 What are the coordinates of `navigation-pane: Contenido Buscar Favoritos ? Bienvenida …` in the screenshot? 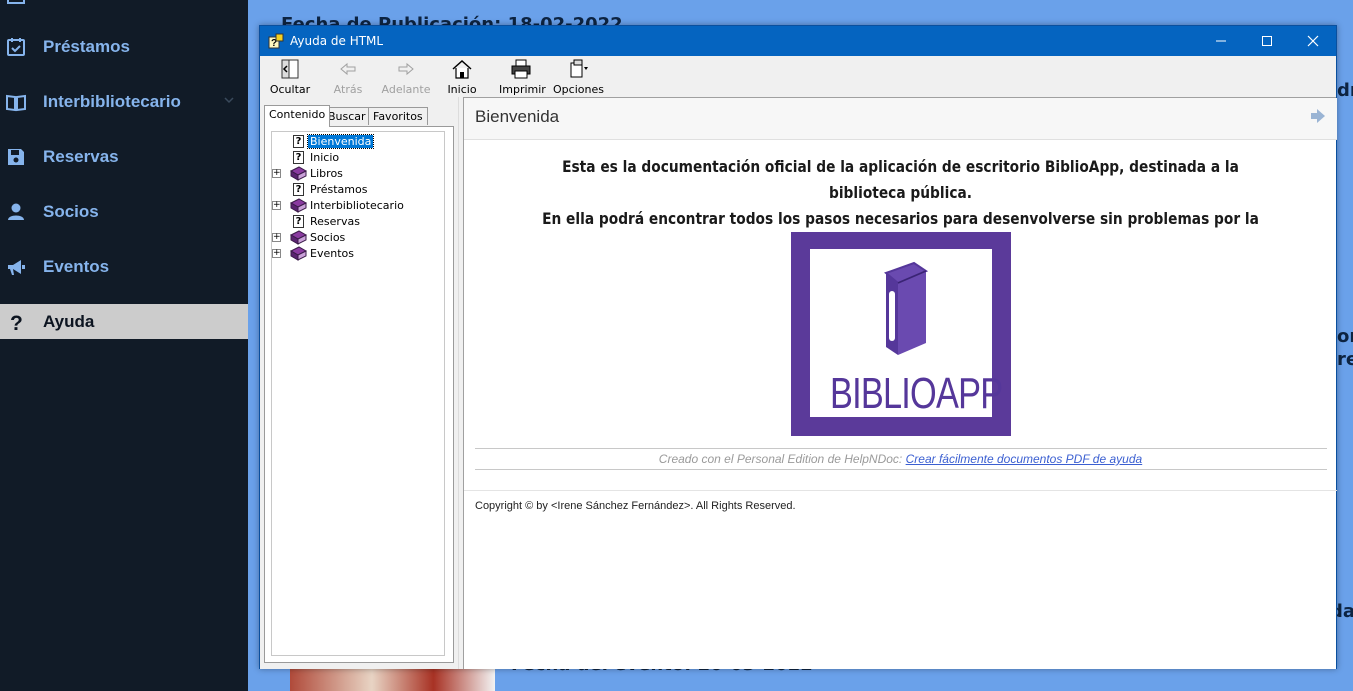 It's located at (359, 383).